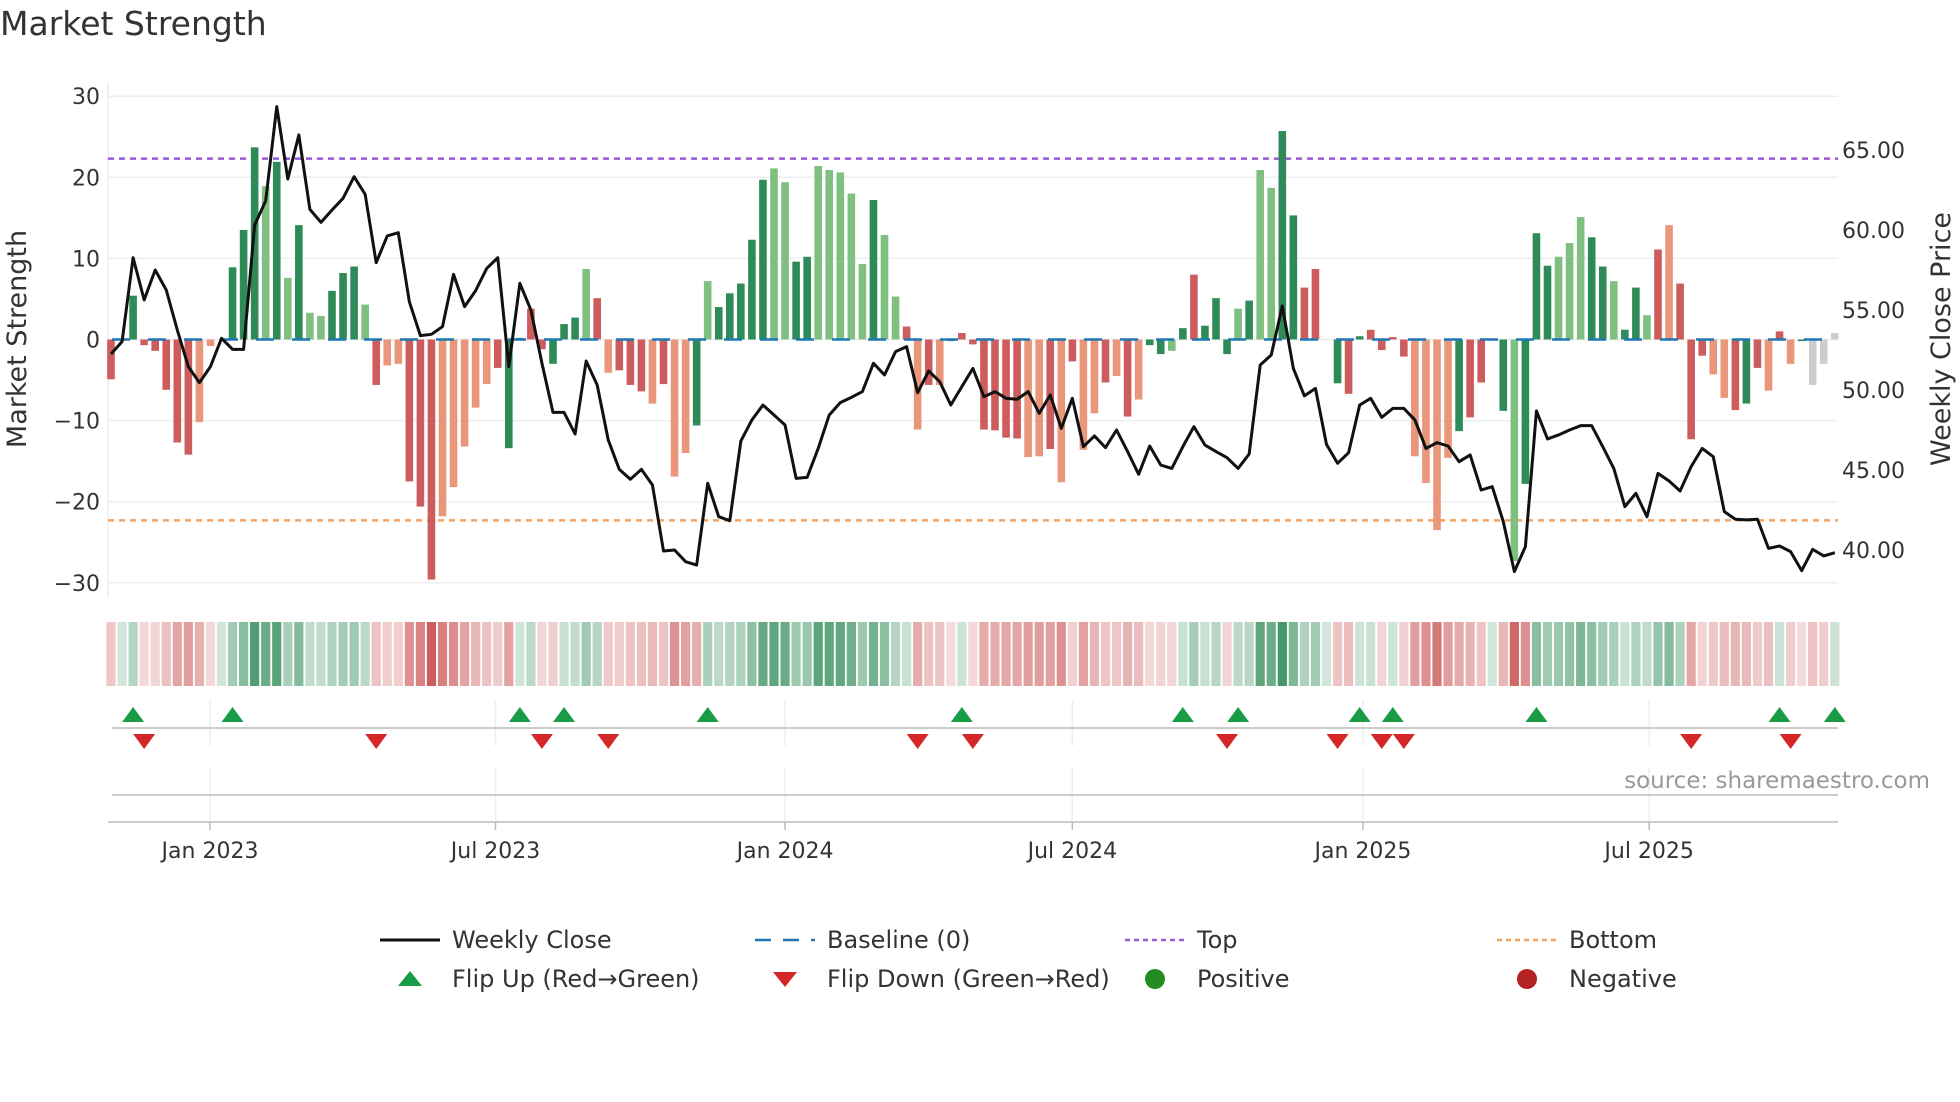 Image resolution: width=1960 pixels, height=1102 pixels. I want to click on legend-item-flip-up: Flip Up (Red→Green), so click(540, 979).